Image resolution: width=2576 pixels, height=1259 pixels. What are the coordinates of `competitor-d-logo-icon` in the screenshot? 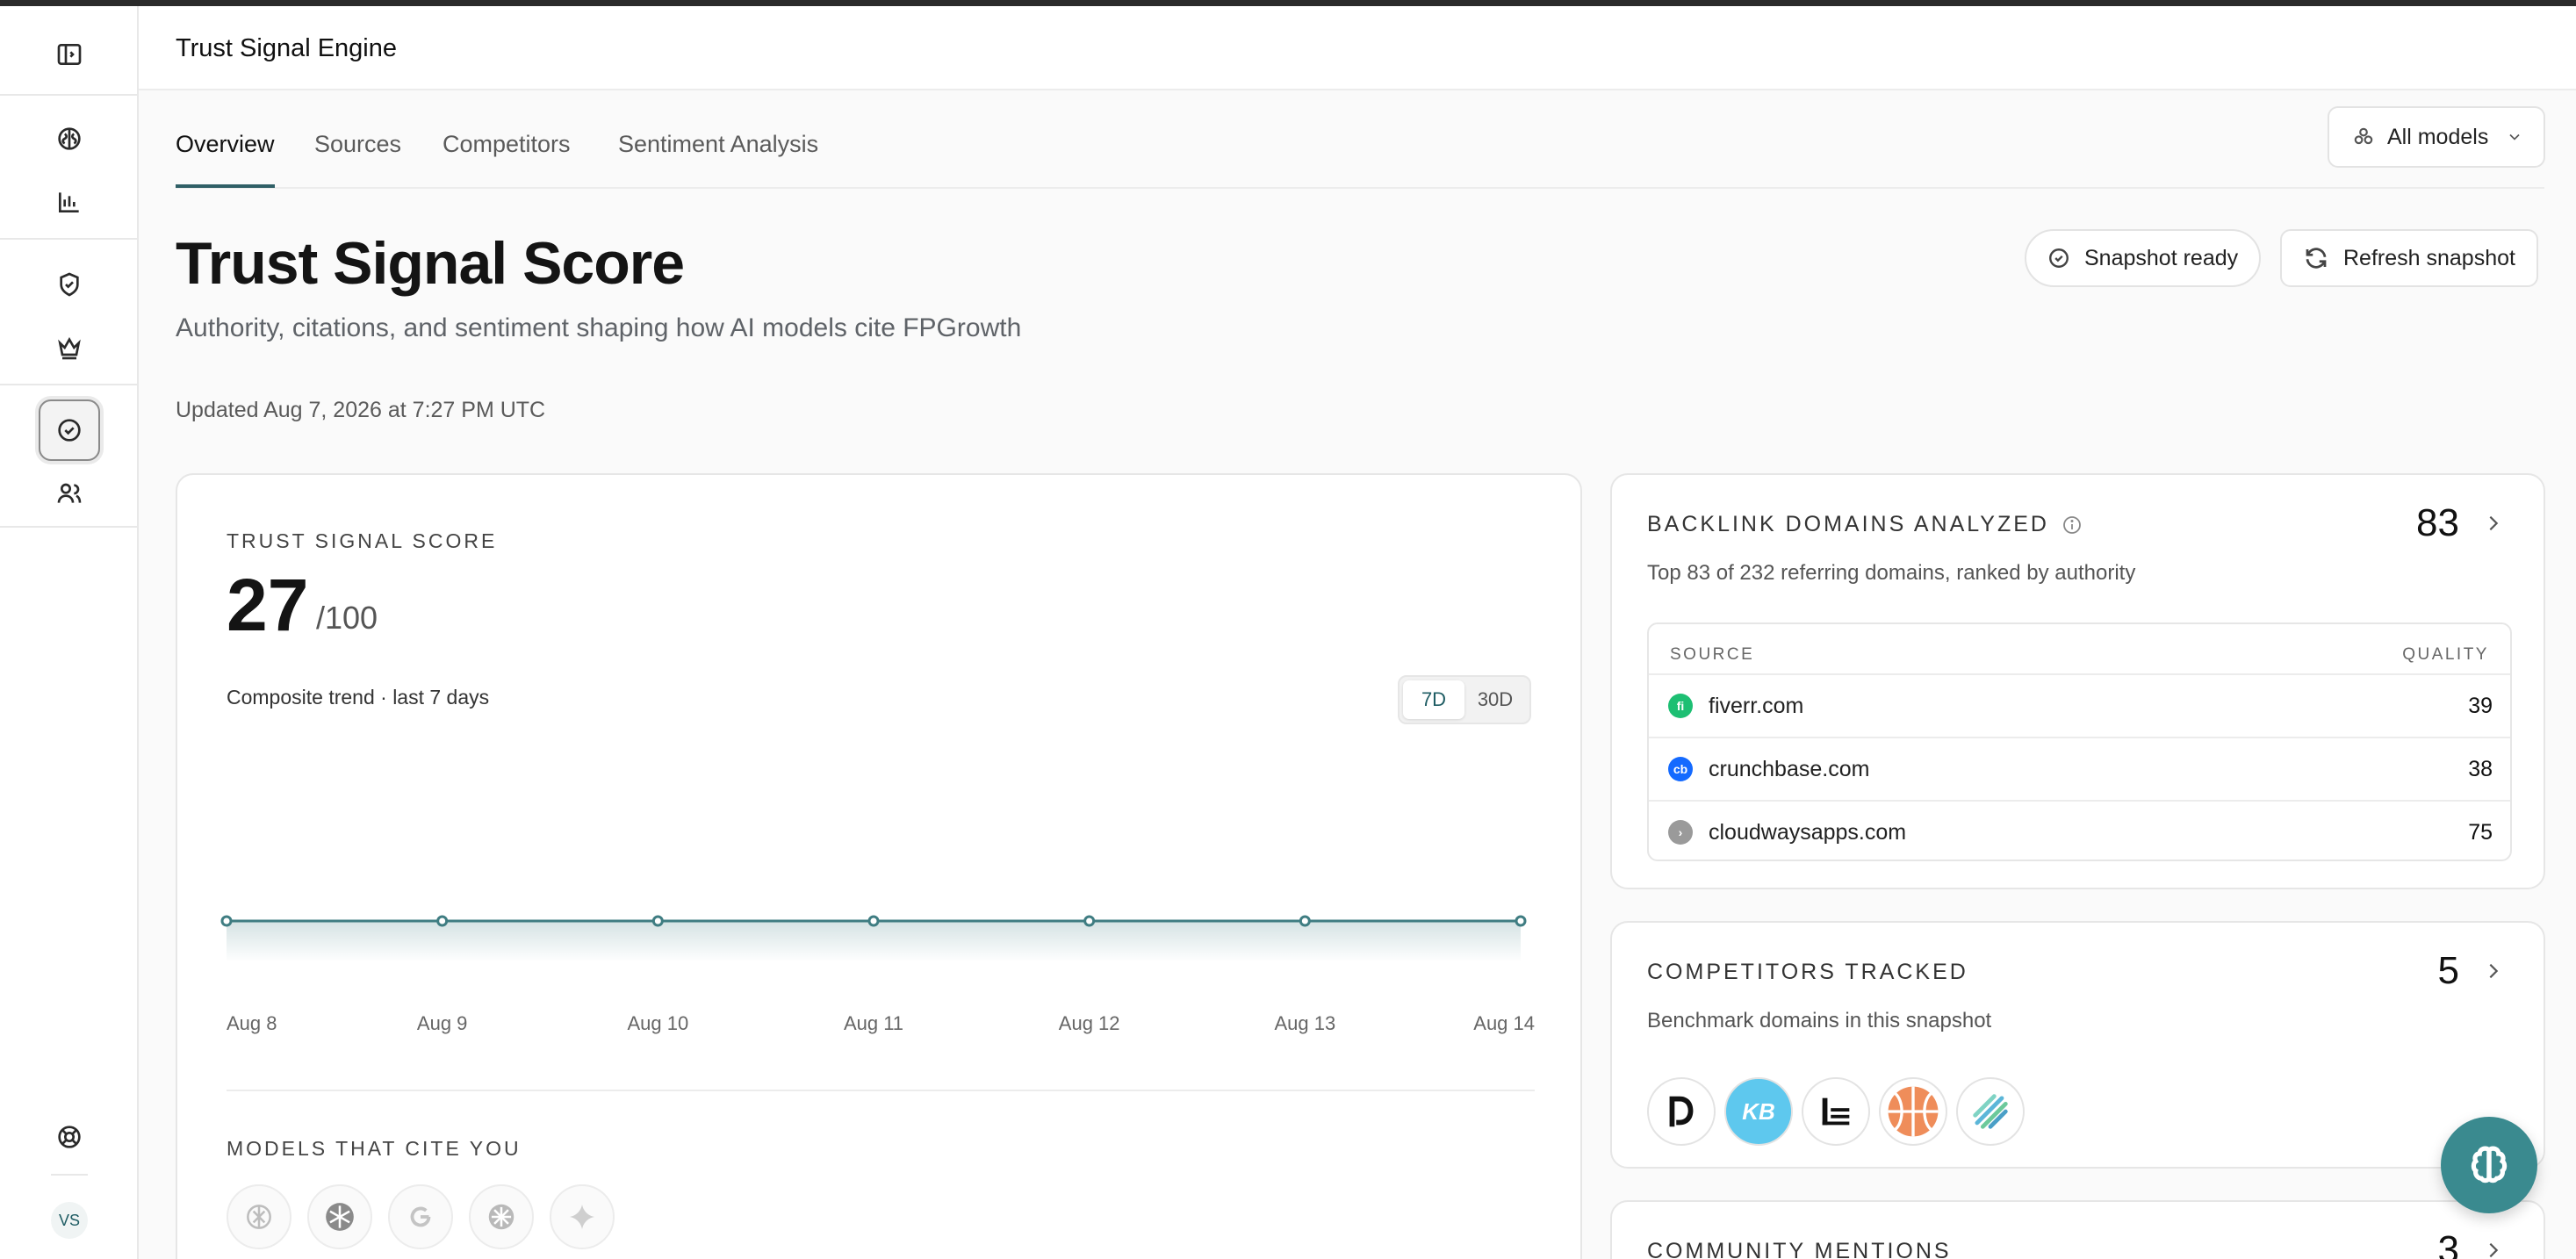 It's located at (1681, 1112).